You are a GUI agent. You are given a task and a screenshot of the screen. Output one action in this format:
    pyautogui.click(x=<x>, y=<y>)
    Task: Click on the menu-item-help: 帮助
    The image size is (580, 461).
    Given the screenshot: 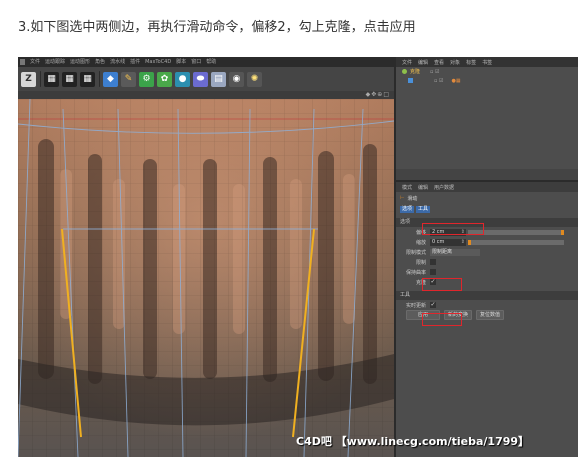 What is the action you would take?
    pyautogui.click(x=211, y=62)
    